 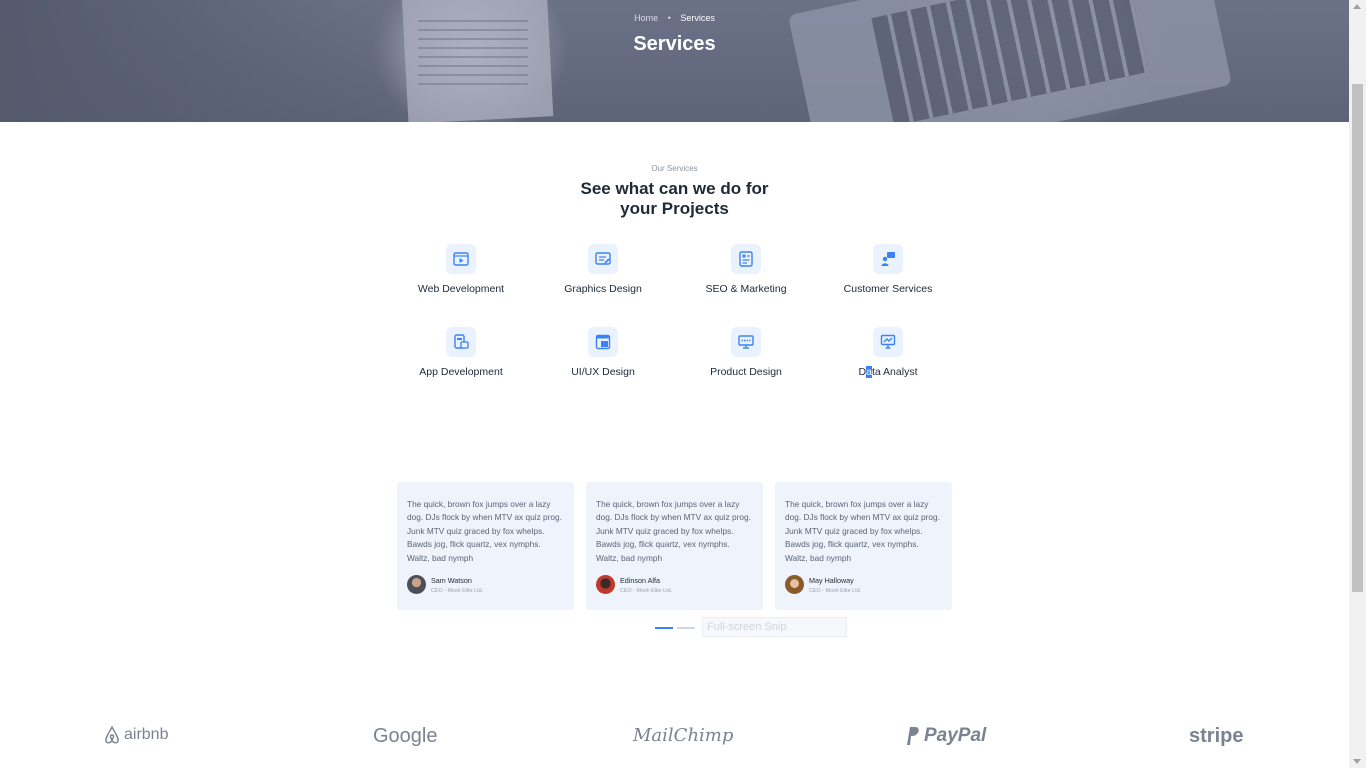 I want to click on service-app-development: App Development, so click(x=461, y=352).